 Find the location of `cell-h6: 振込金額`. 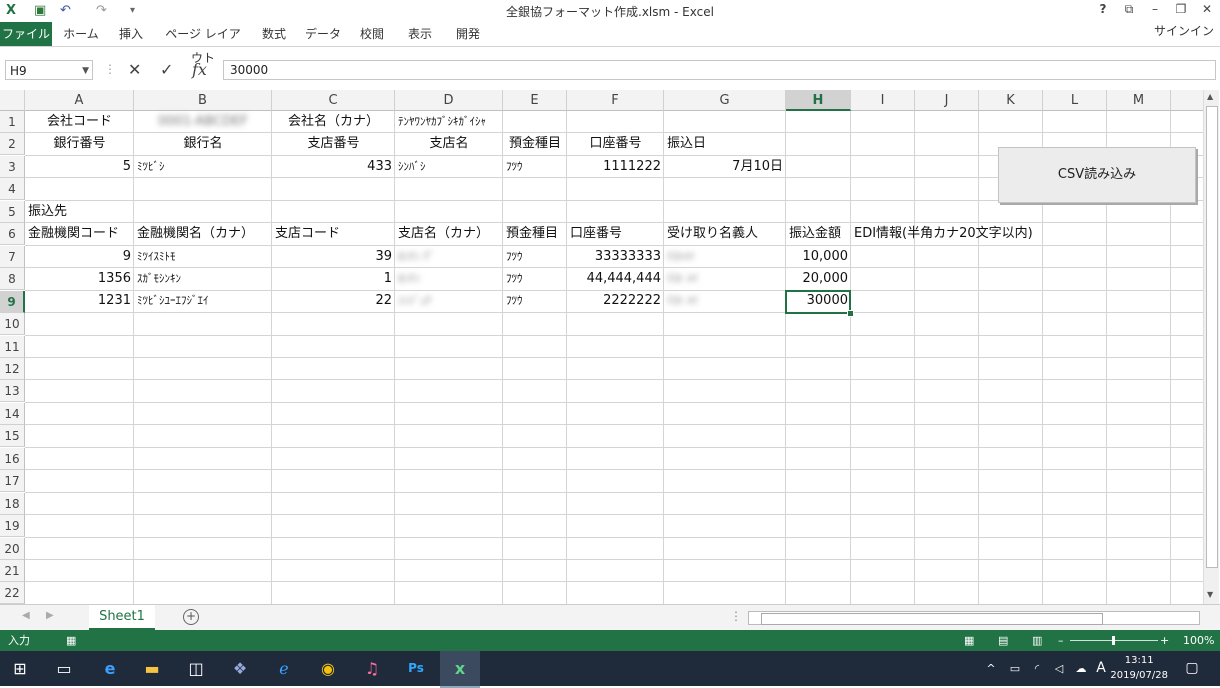

cell-h6: 振込金額 is located at coordinates (818, 234).